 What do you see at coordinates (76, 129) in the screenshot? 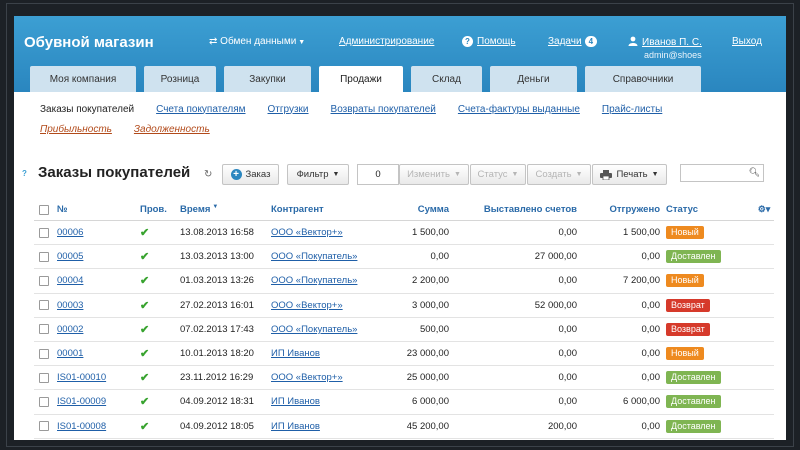
I see `subnav-profitability: Прибыльность` at bounding box center [76, 129].